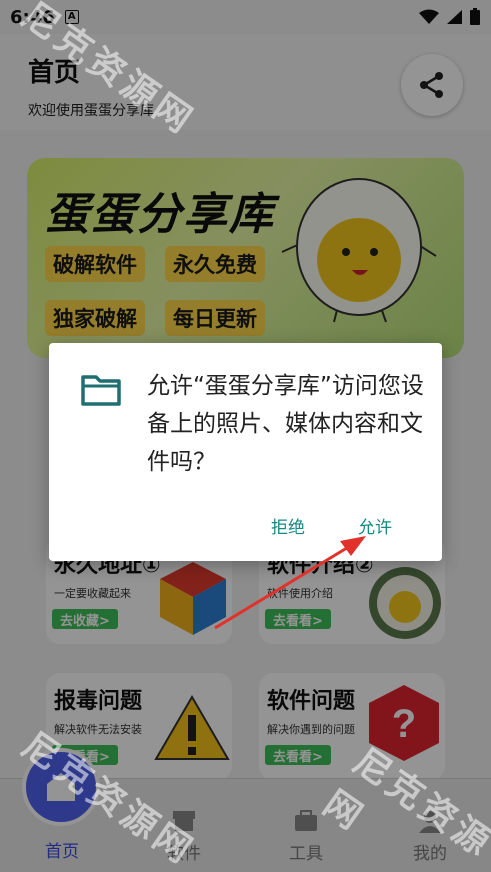  Describe the element at coordinates (101, 390) in the screenshot. I see `folder-icon` at that location.